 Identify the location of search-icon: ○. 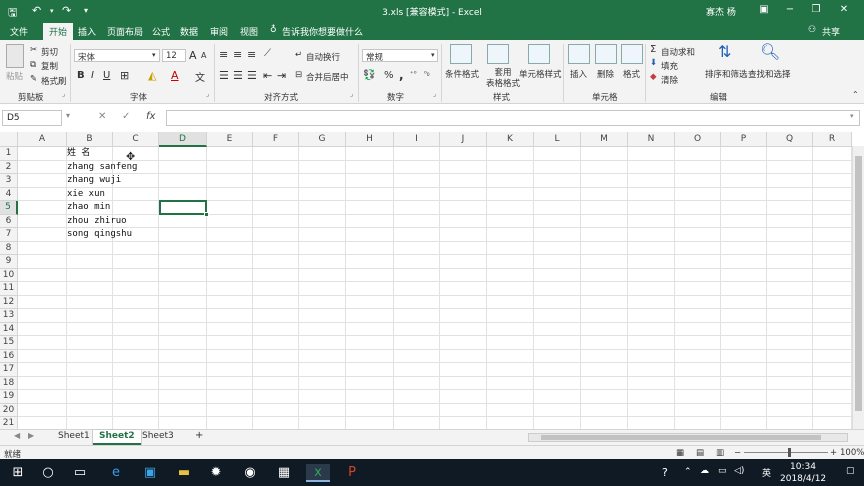
(48, 473).